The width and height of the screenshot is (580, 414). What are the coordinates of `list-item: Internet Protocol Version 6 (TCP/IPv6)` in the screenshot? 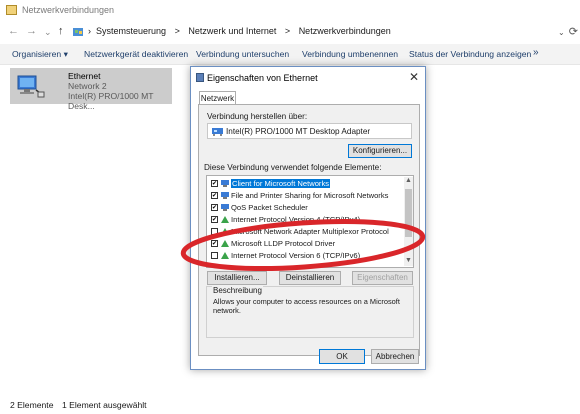 It's located at (304, 256).